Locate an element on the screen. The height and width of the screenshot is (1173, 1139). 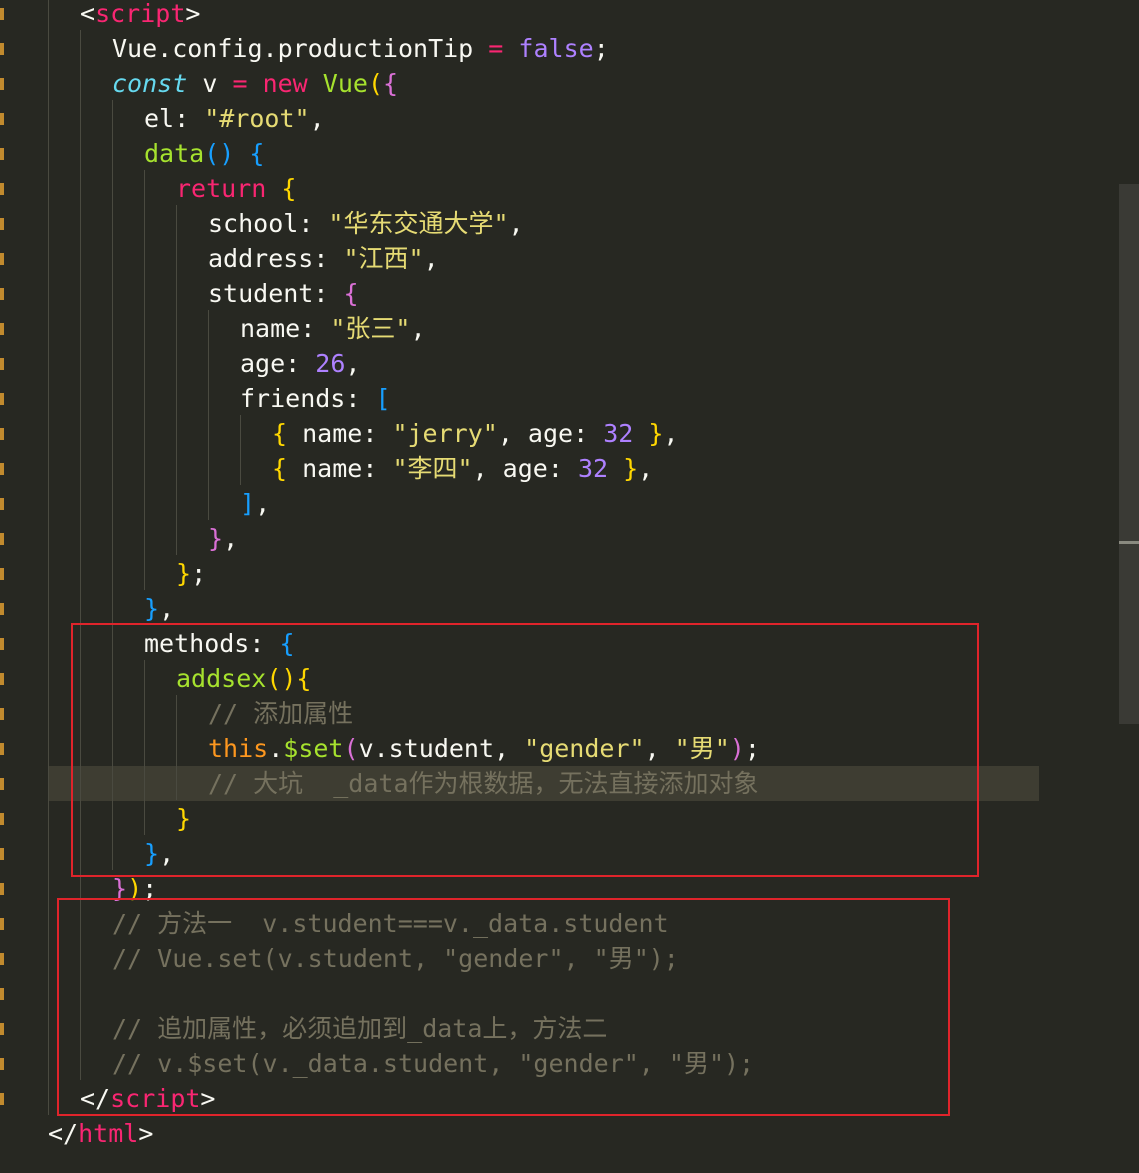
code-line: { name: "李四", age: 32 }, is located at coordinates (462, 468).